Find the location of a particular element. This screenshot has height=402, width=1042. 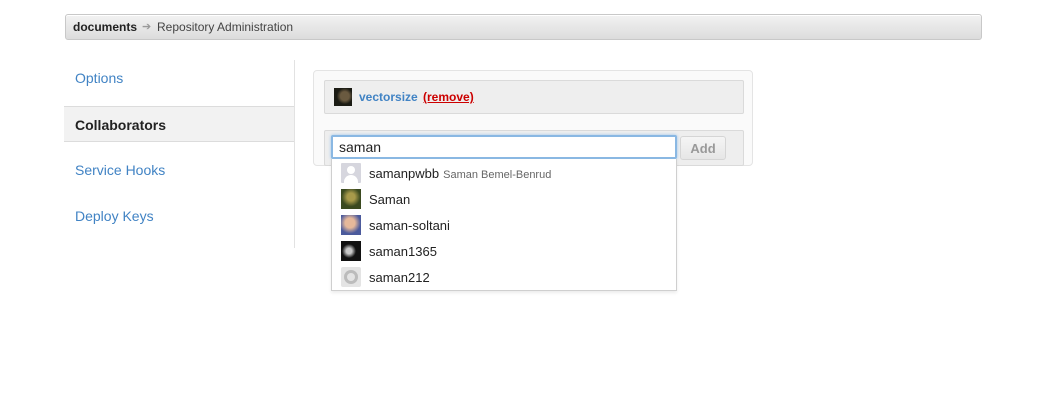

sidebar-item-deploy-keys: Deploy Keys is located at coordinates (179, 216).